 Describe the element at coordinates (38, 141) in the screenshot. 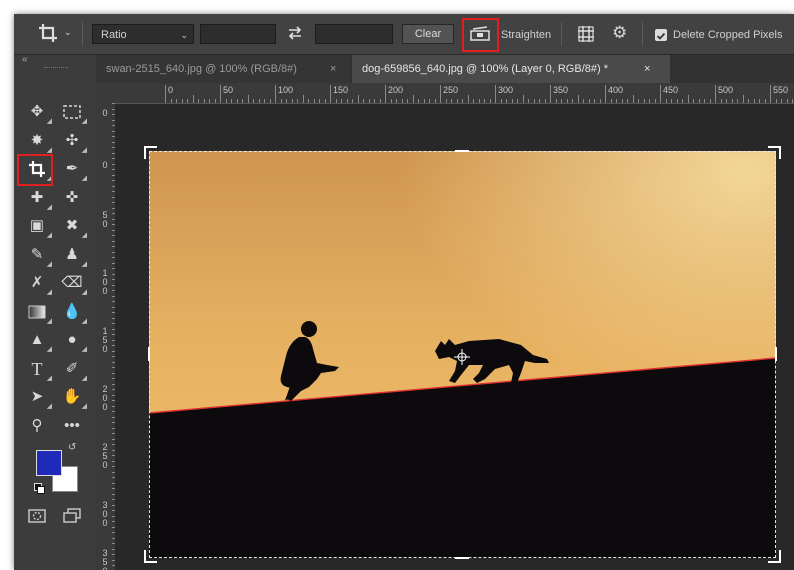

I see `lasso-tool-icon: ✸ ◢` at that location.